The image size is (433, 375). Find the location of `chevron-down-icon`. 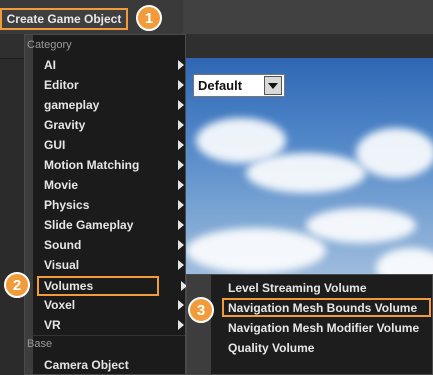

chevron-down-icon is located at coordinates (273, 85).